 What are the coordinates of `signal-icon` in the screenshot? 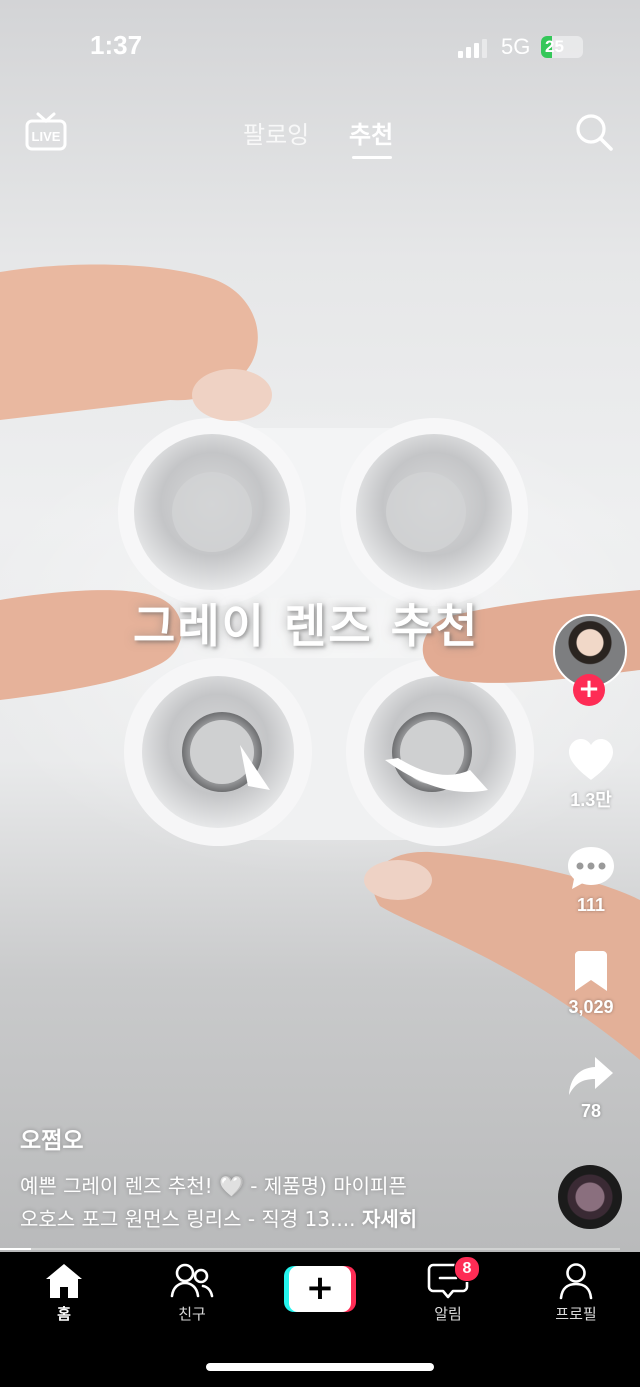 It's located at (472, 48).